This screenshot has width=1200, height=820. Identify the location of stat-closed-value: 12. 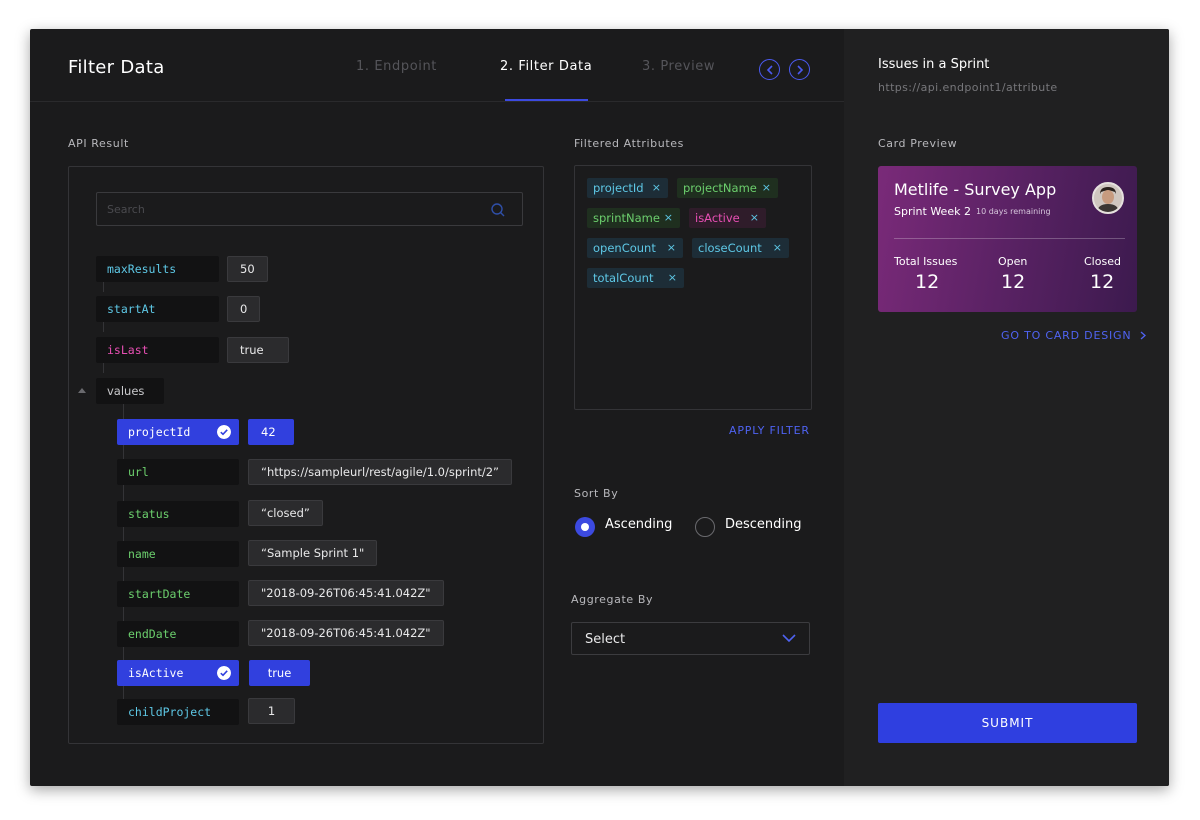
(1102, 282).